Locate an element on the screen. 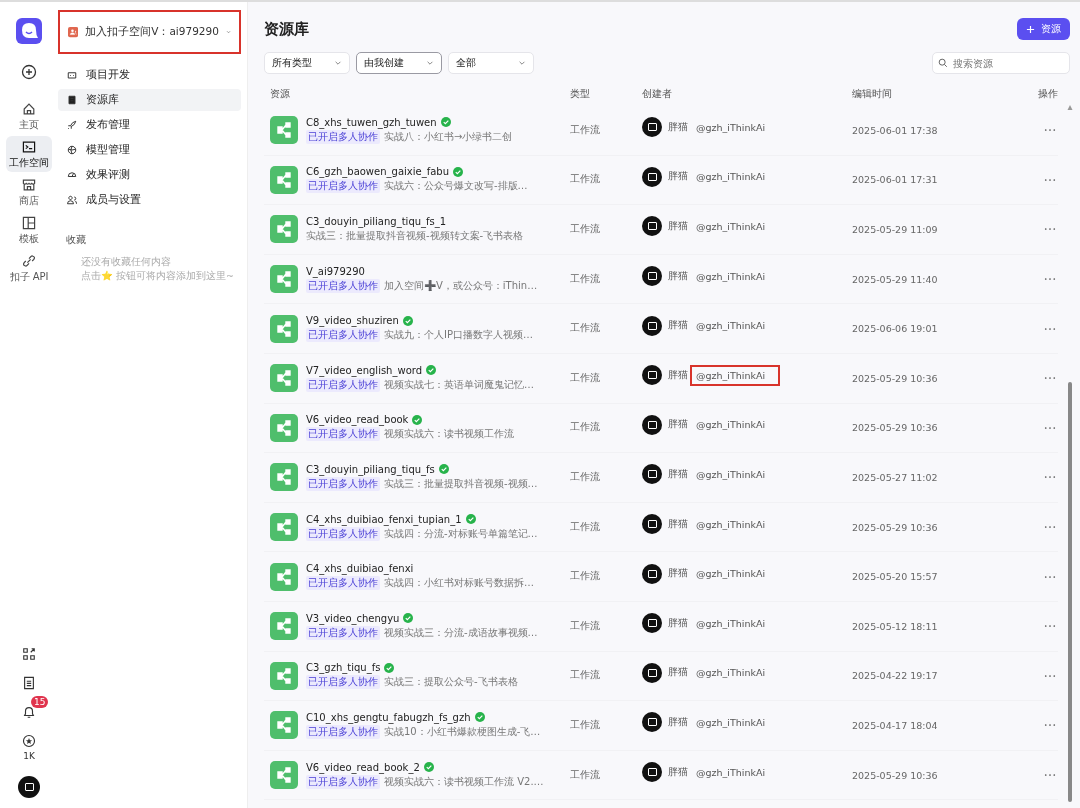 This screenshot has width=1080, height=808. sidebar-item: 发布管理 is located at coordinates (149, 125).